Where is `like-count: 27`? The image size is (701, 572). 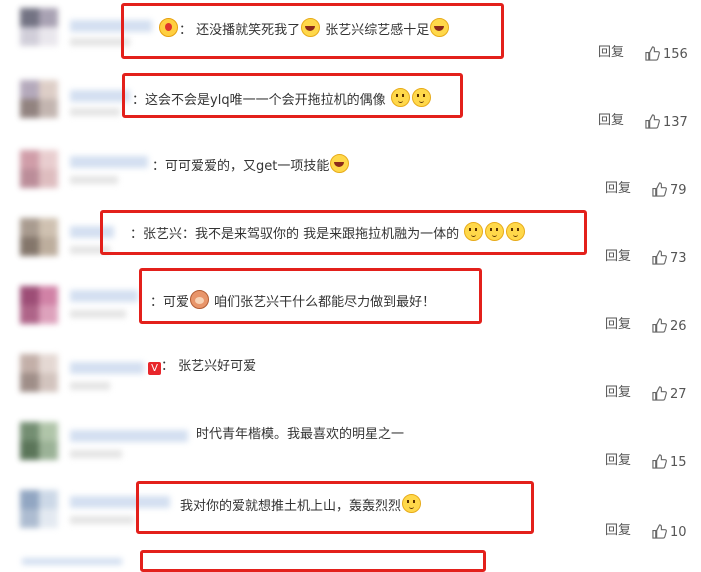 like-count: 27 is located at coordinates (678, 394).